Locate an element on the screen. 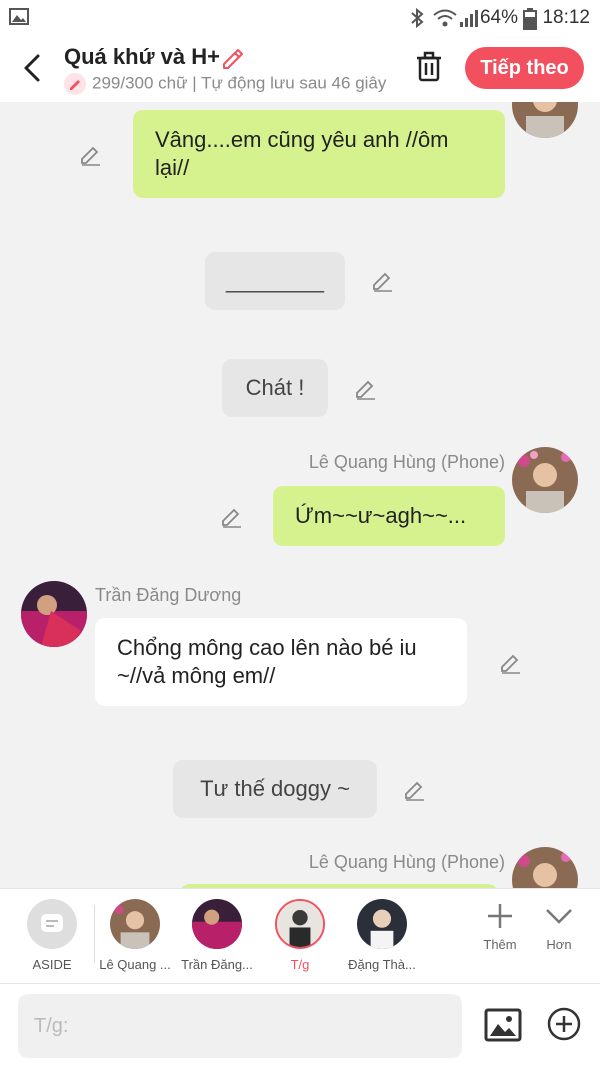 The height and width of the screenshot is (1068, 600). add-character-label: Thêm is located at coordinates (500, 944).